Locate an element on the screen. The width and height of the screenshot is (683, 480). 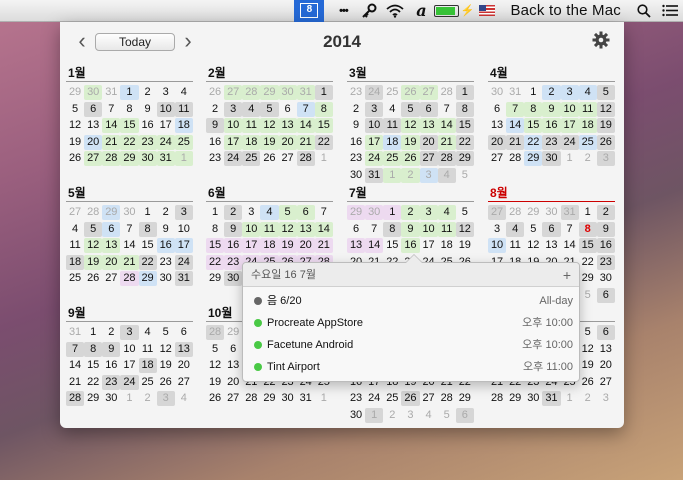
day-cell: 15 is located at coordinates (323, 125).